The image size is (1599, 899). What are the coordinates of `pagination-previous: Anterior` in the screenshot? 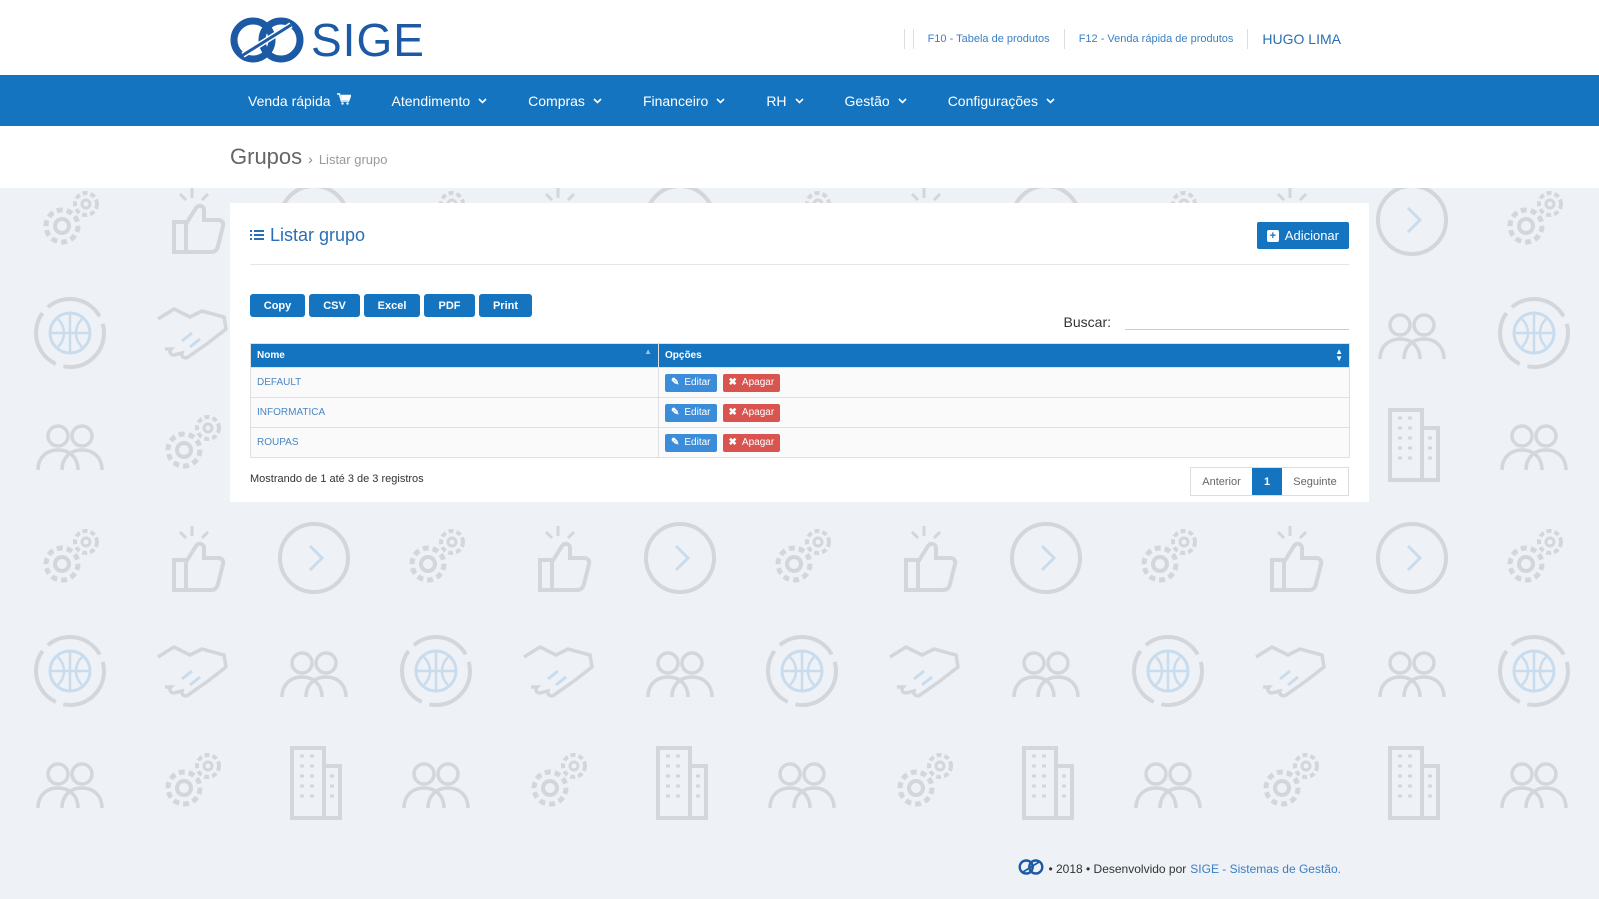 It's located at (1221, 481).